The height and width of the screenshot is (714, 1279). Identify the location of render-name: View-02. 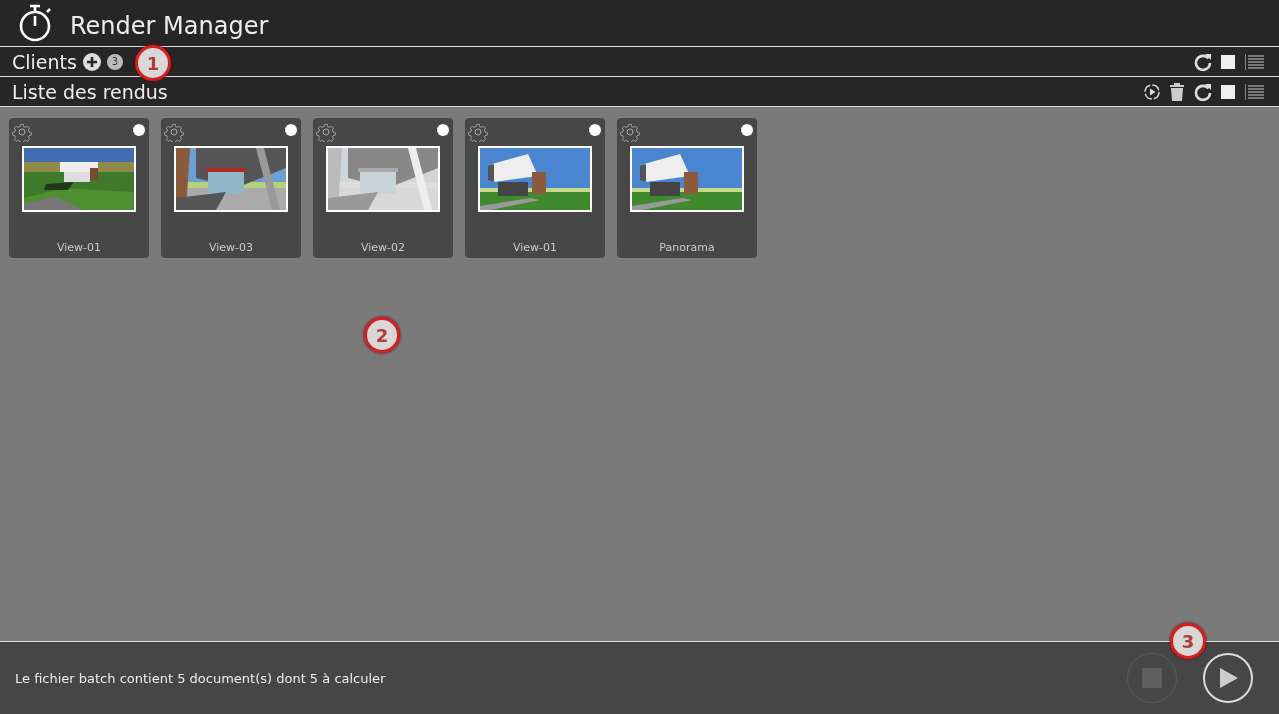
(383, 247).